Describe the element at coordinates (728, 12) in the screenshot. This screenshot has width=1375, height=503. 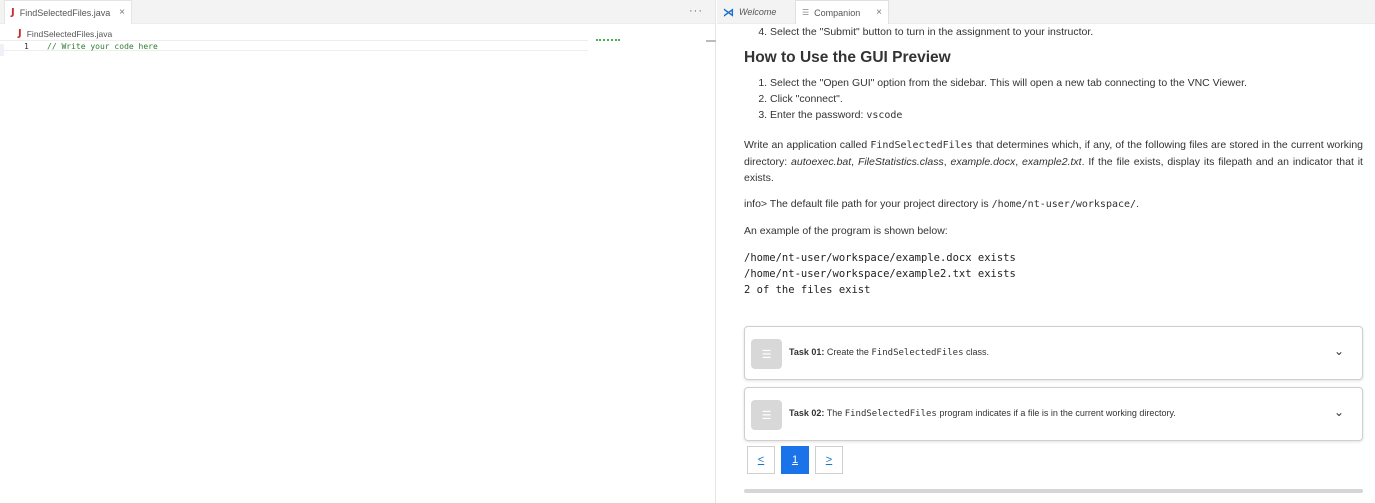
I see `vscode-icon: ⋊` at that location.